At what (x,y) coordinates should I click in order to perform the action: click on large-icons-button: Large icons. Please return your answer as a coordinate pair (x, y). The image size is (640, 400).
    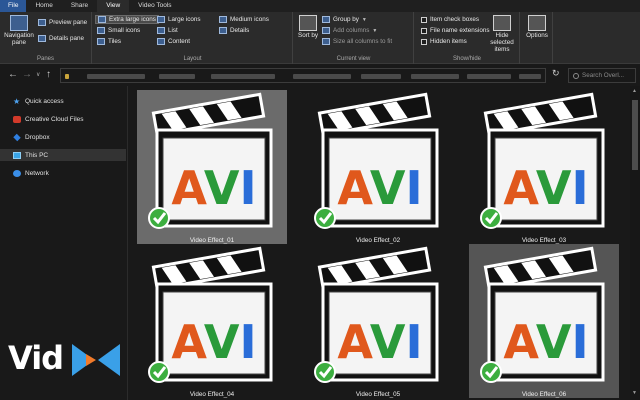
    Looking at the image, I should click on (179, 19).